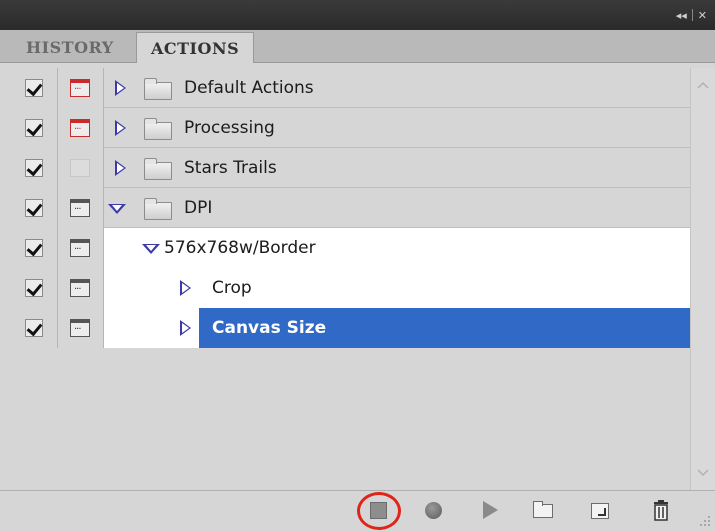  I want to click on play-icon, so click(490, 510).